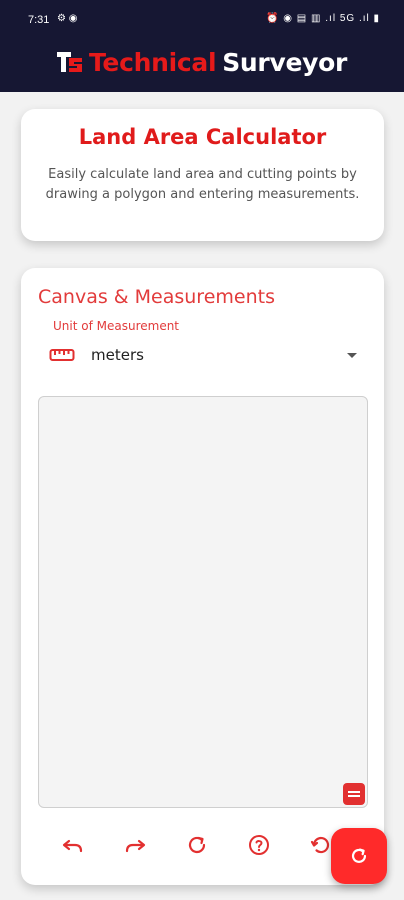 This screenshot has height=900, width=404. I want to click on section-title: Canvas & Measurements, so click(156, 297).